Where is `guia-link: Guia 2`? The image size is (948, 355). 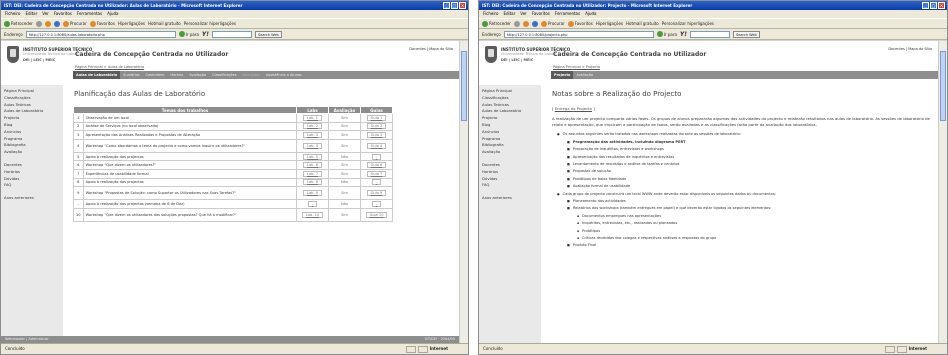 guia-link: Guia 2 is located at coordinates (376, 126).